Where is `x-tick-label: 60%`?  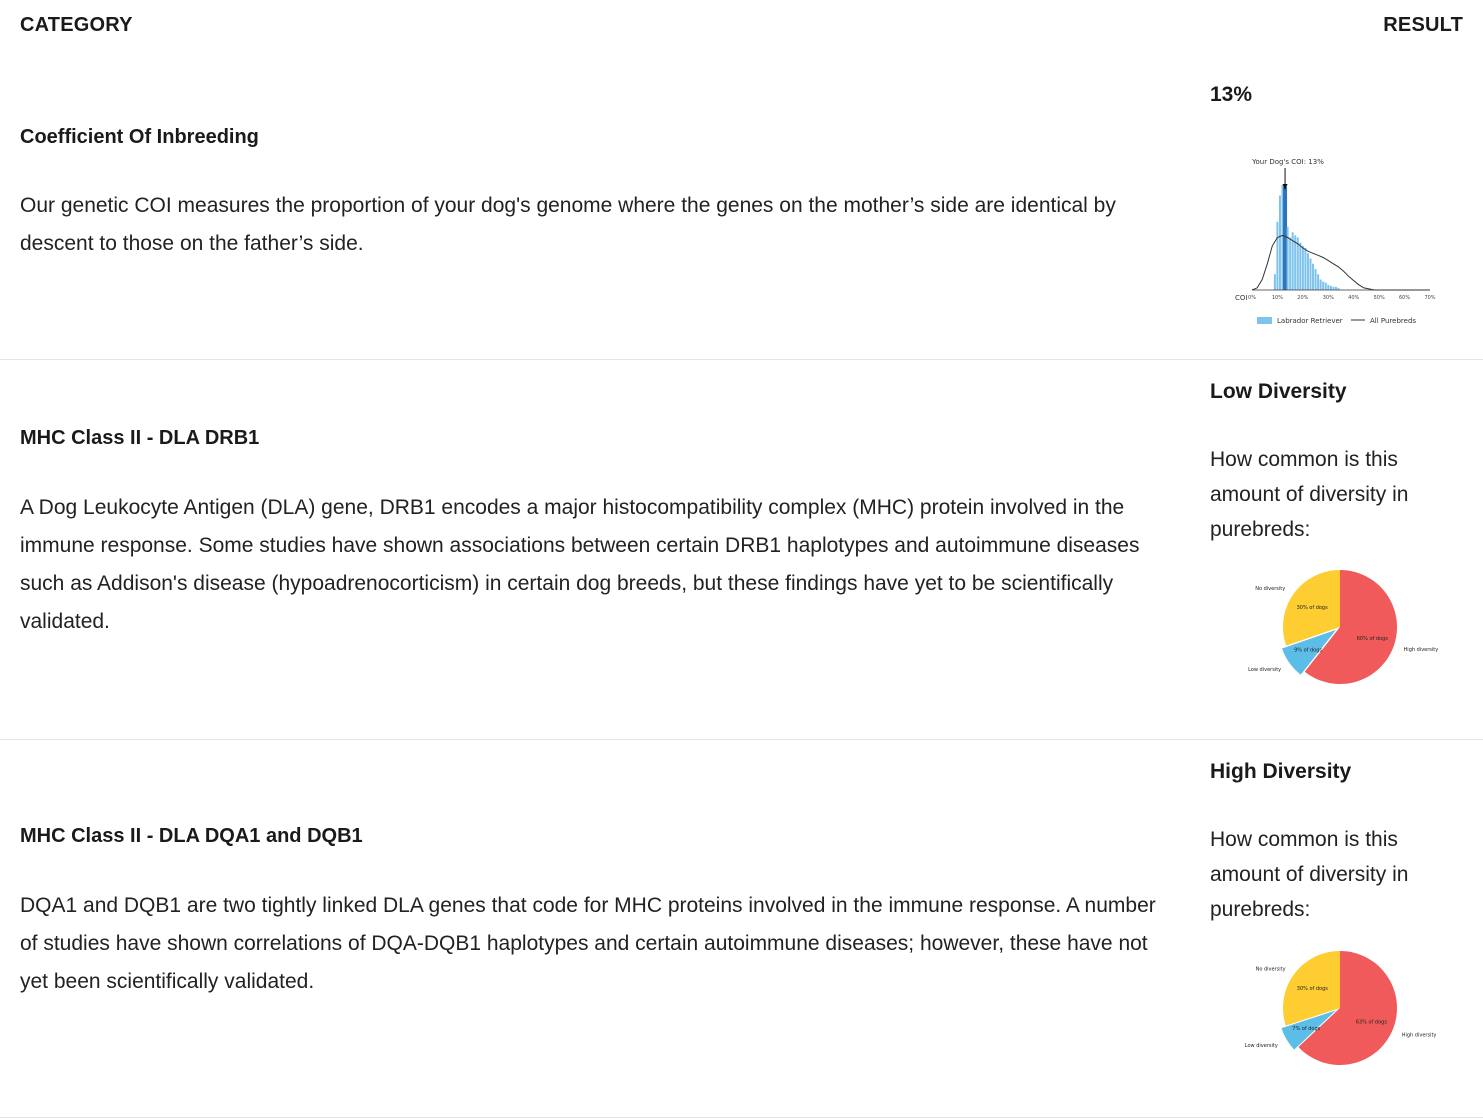 x-tick-label: 60% is located at coordinates (1404, 298).